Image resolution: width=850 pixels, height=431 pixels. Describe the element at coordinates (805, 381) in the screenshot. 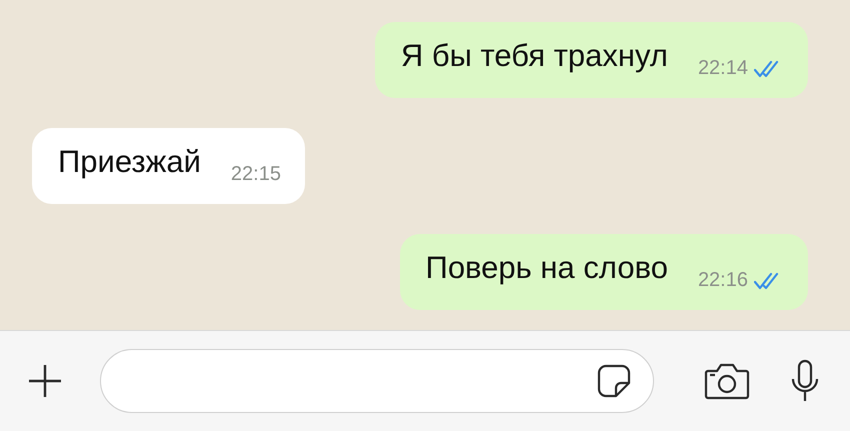

I see `microphone-icon` at that location.